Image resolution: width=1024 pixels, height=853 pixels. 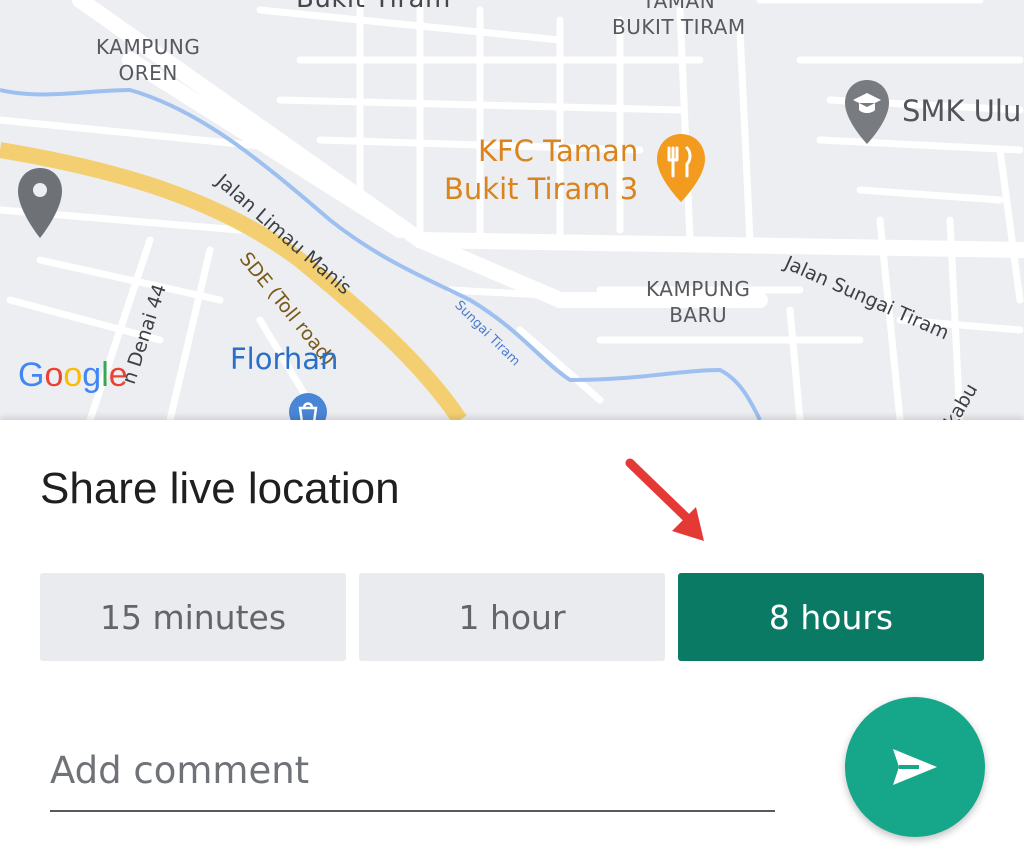 What do you see at coordinates (681, 168) in the screenshot?
I see `restaurant-pin-icon` at bounding box center [681, 168].